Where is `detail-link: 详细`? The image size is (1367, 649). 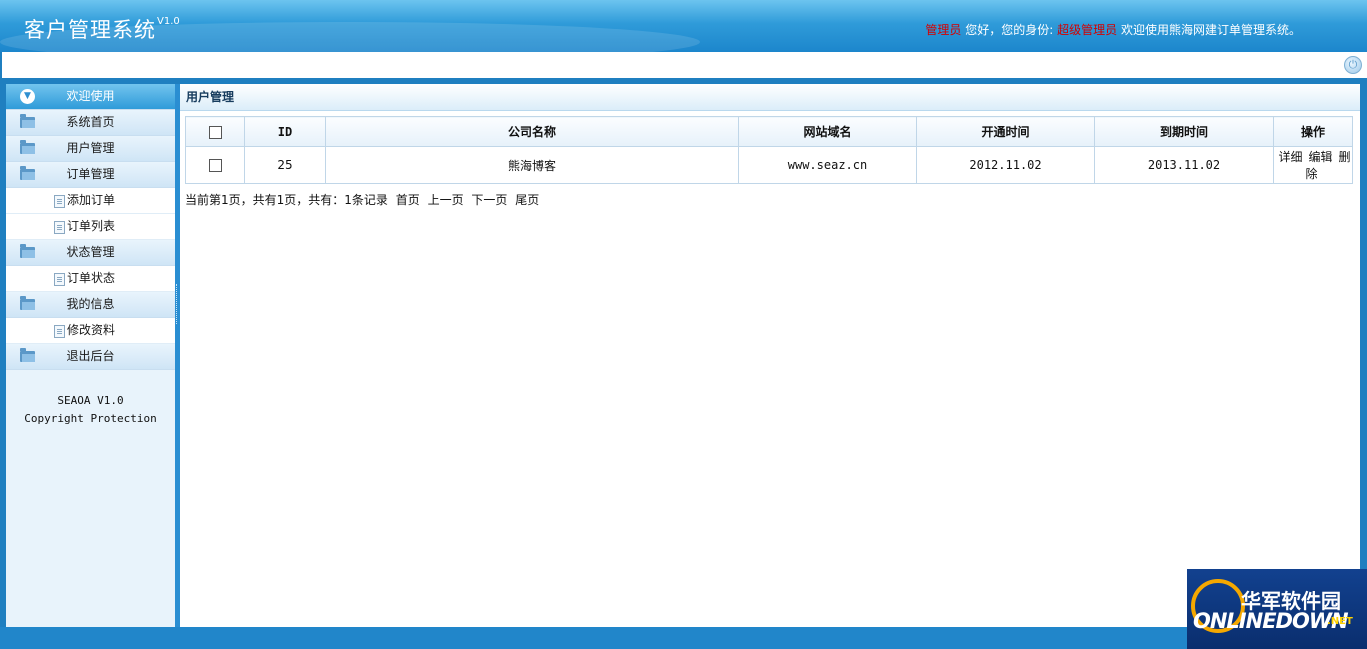
detail-link: 详细 is located at coordinates (1290, 157).